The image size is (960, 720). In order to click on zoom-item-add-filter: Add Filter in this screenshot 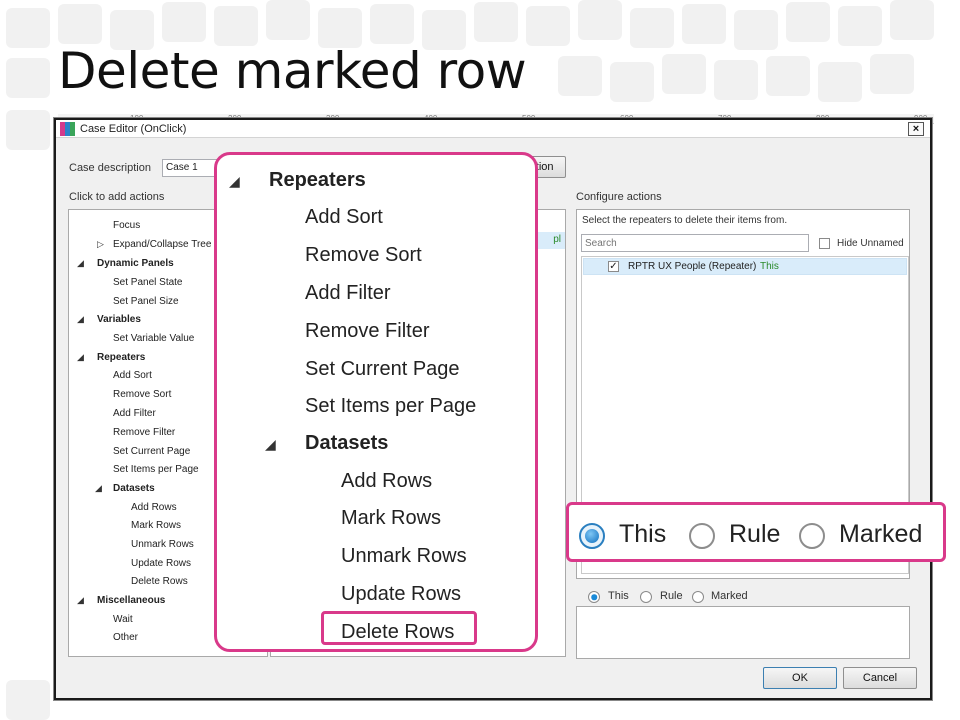, I will do `click(348, 293)`.